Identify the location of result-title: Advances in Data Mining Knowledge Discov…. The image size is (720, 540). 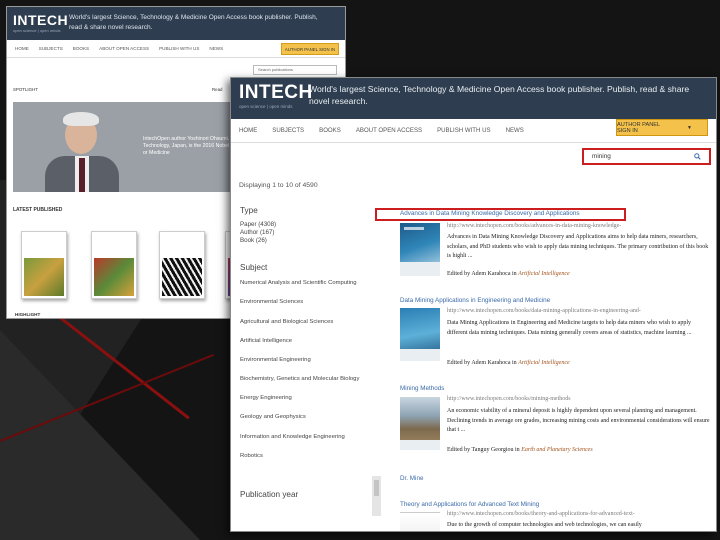
(490, 213).